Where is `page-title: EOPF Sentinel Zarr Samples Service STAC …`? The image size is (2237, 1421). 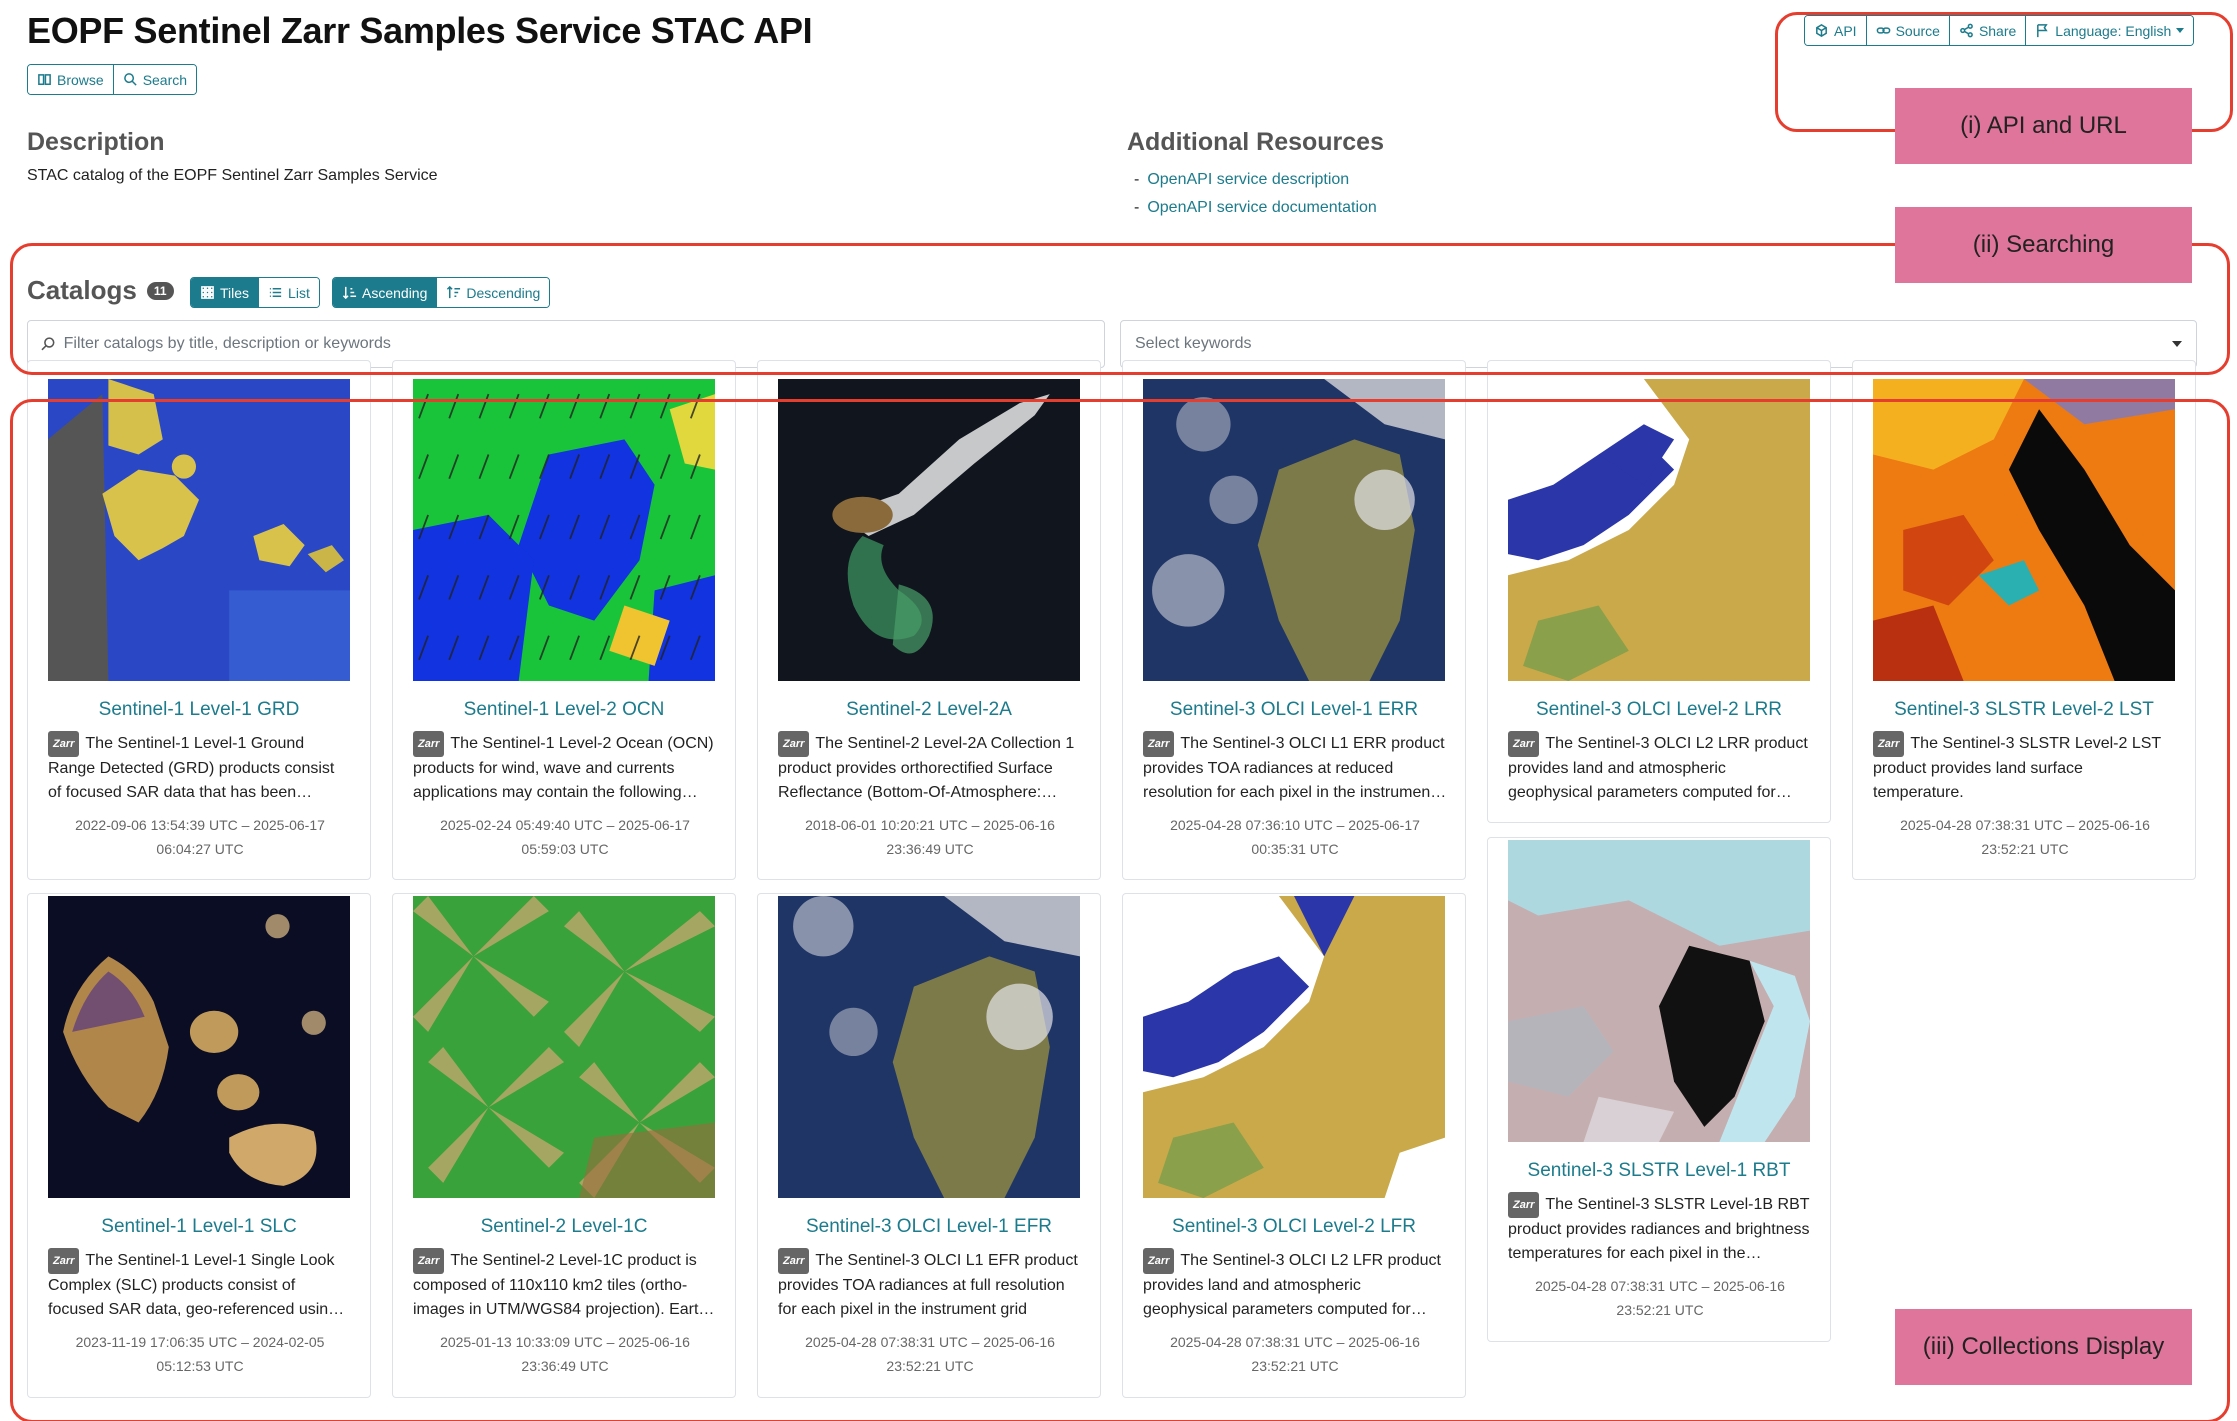 page-title: EOPF Sentinel Zarr Samples Service STAC … is located at coordinates (420, 30).